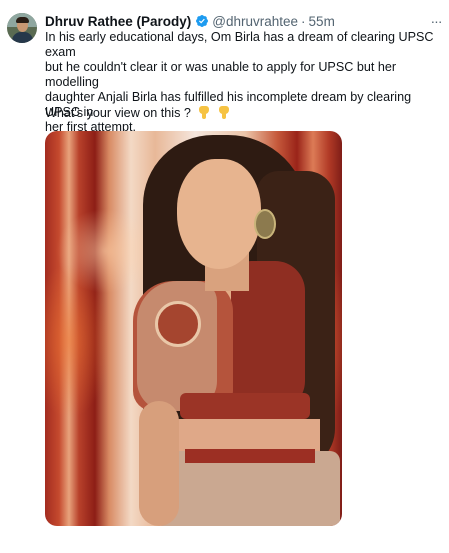 Image resolution: width=449 pixels, height=553 pixels. Describe the element at coordinates (265, 224) in the screenshot. I see `photo-earring` at that location.